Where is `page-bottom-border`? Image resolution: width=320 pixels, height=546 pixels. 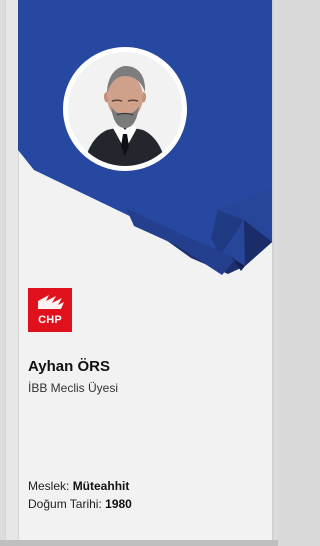 page-bottom-border is located at coordinates (139, 543).